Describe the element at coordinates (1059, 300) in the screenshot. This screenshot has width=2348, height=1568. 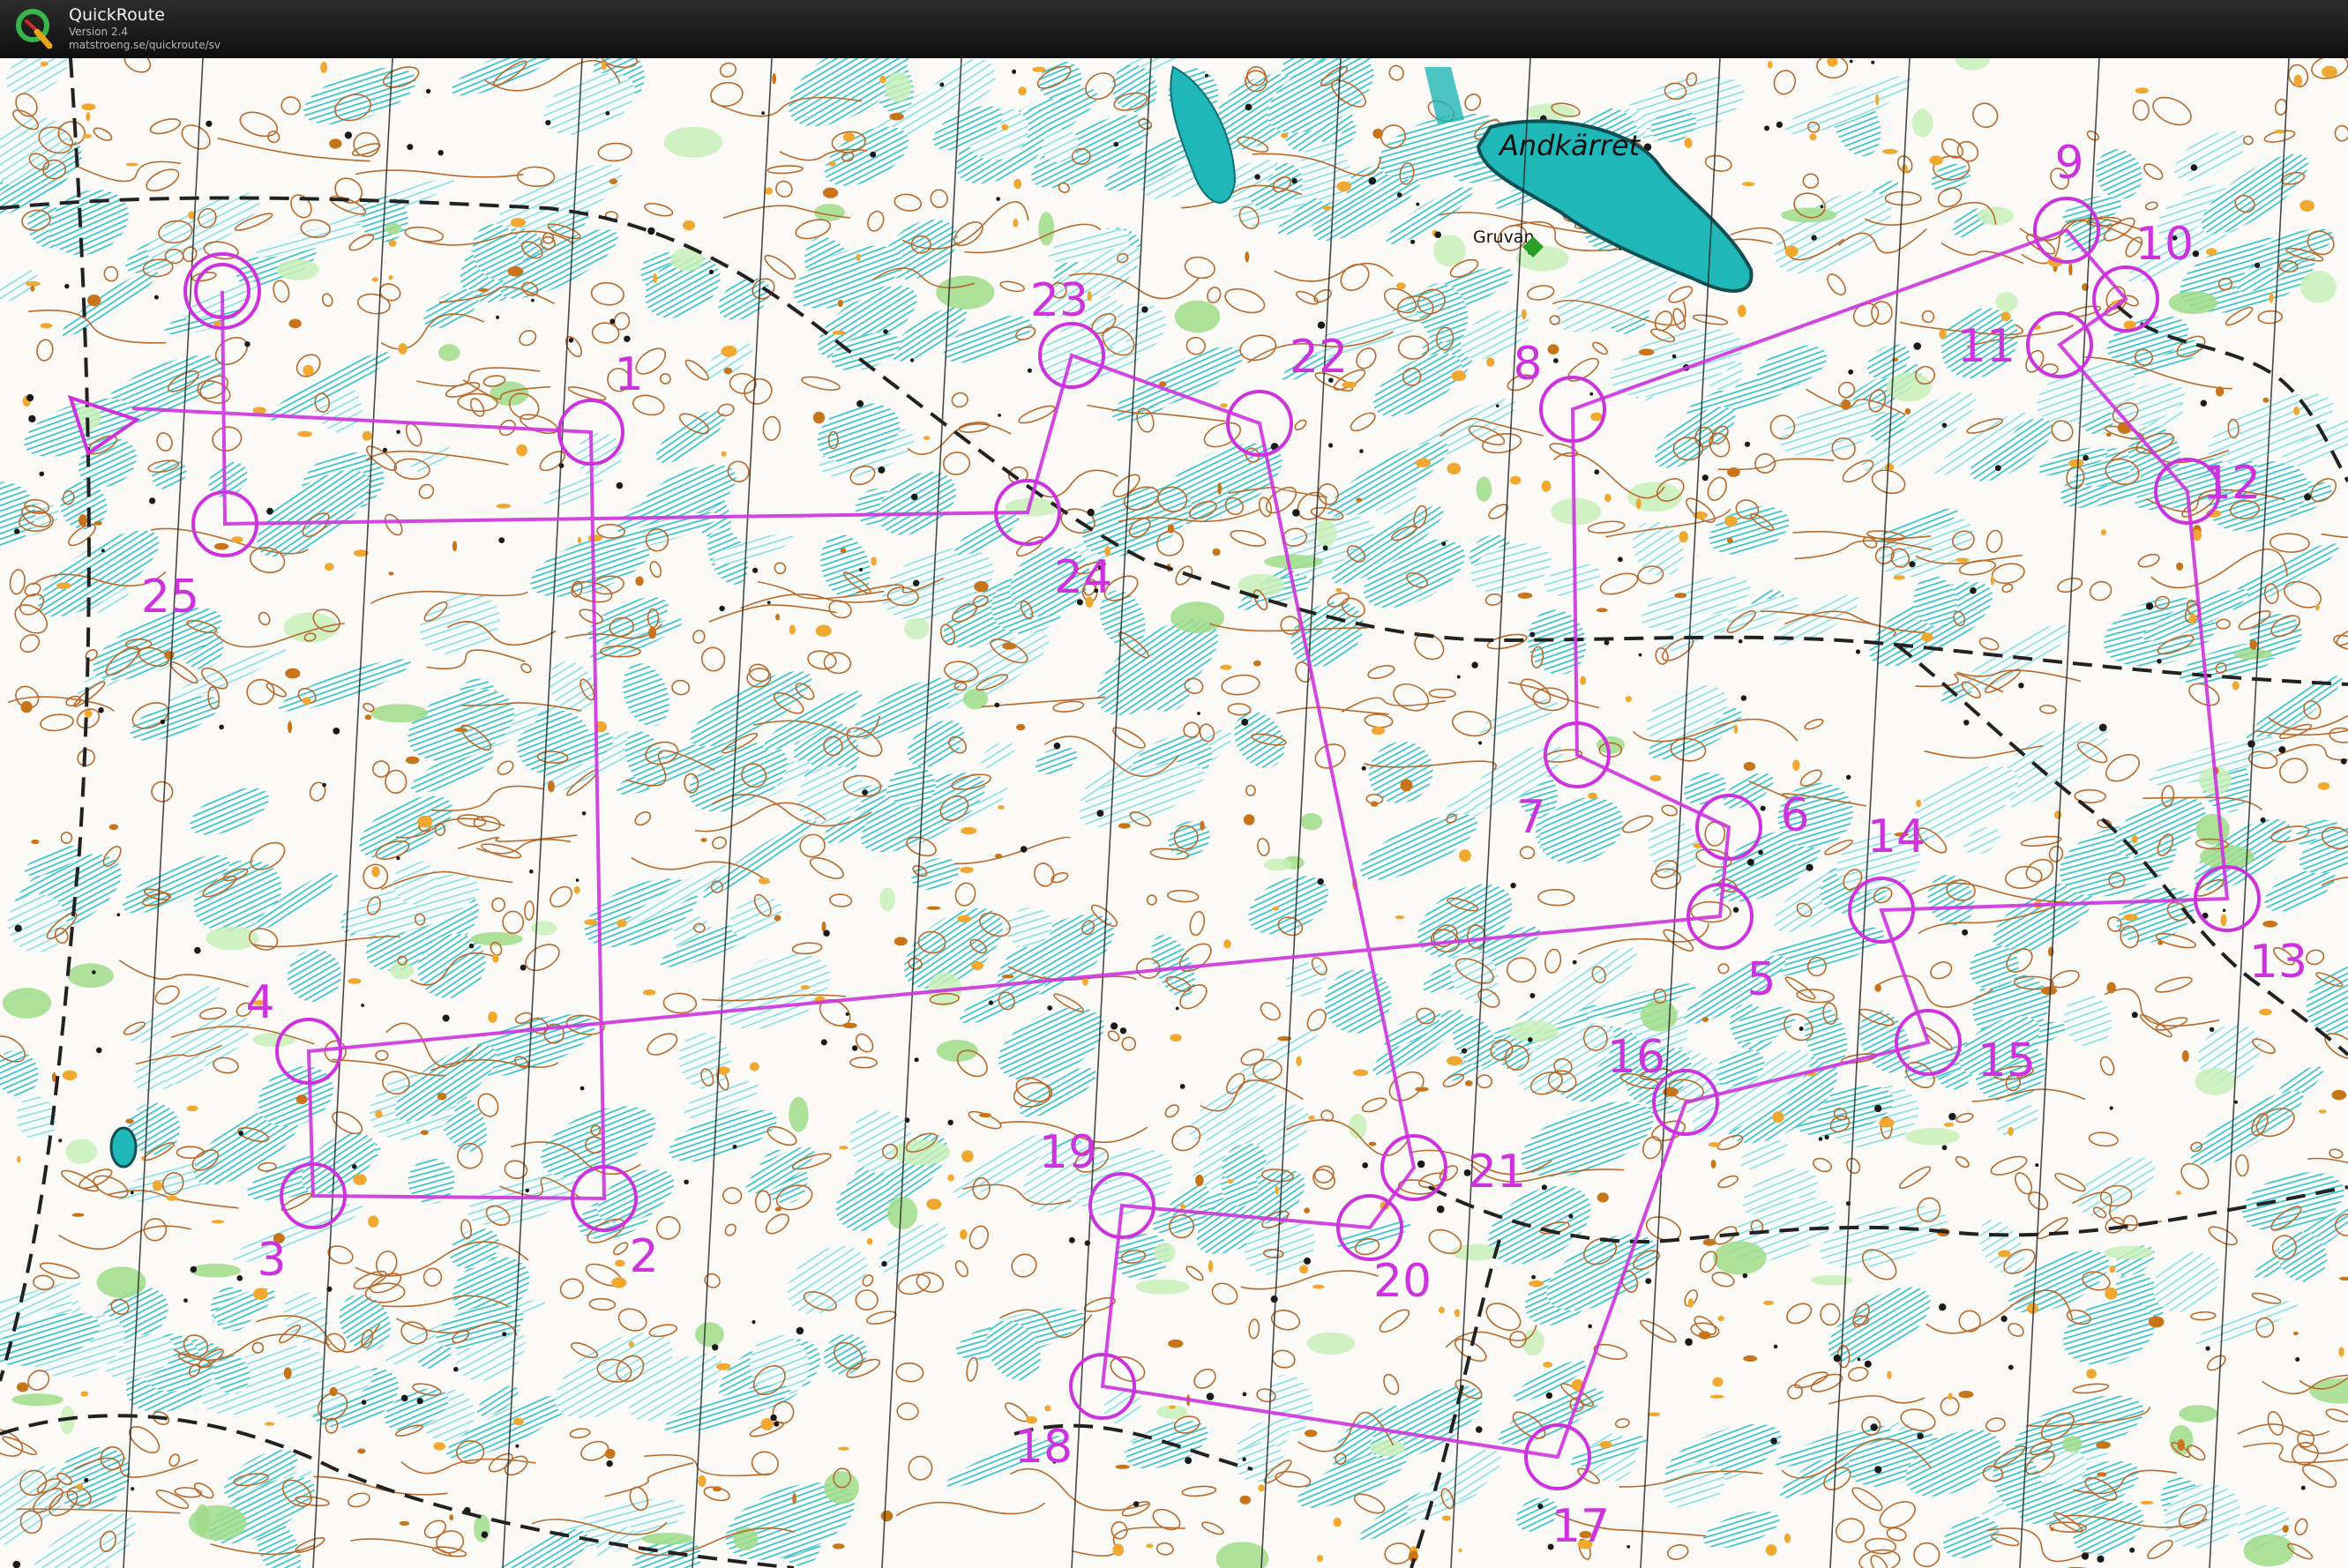
I see `control-label-23: 23` at that location.